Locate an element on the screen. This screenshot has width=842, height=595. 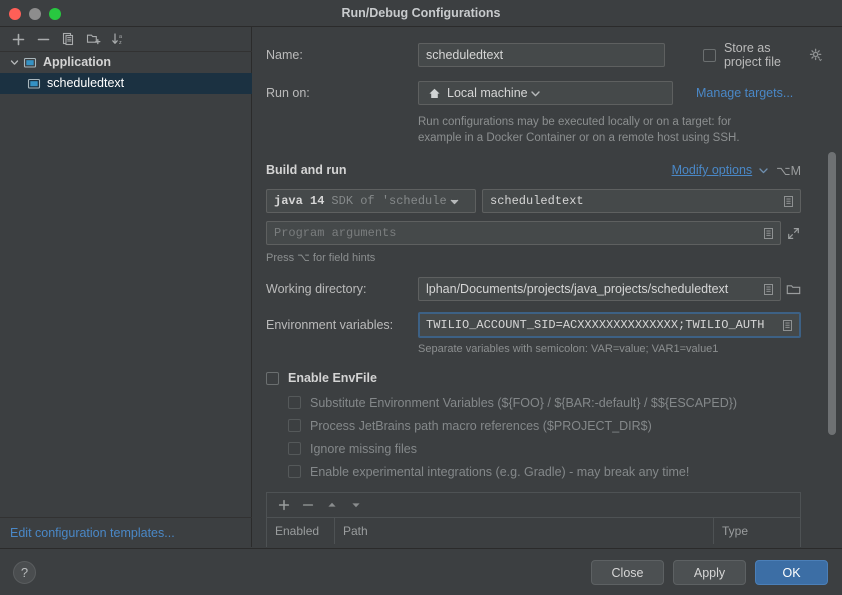
window-title: Run/Debug Configurations is located at coordinates (421, 13).